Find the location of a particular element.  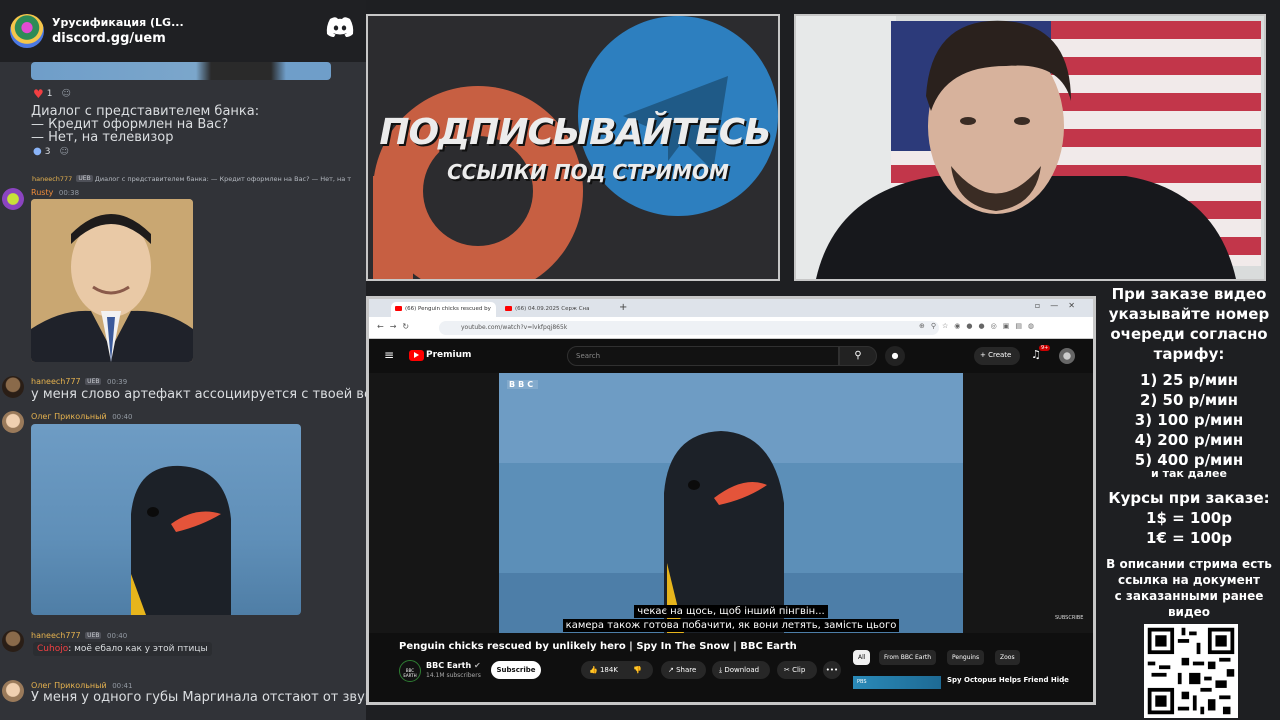

scissors-icon: ✂ is located at coordinates (788, 670).